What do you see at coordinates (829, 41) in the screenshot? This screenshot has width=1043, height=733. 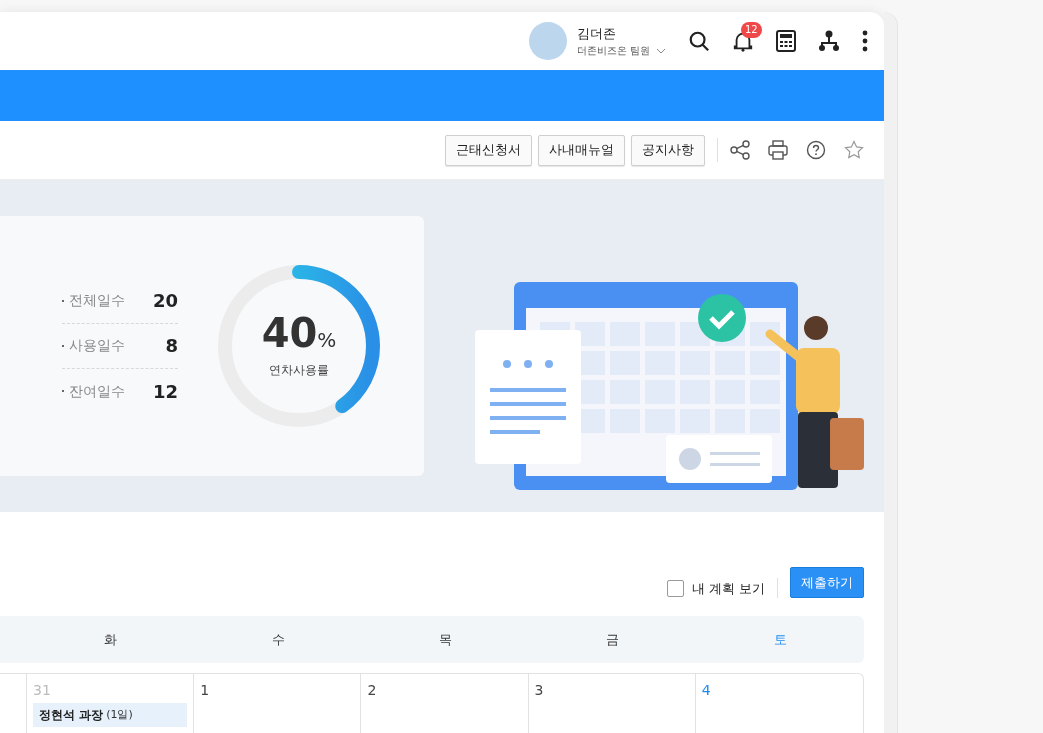 I see `org-chart-icon` at bounding box center [829, 41].